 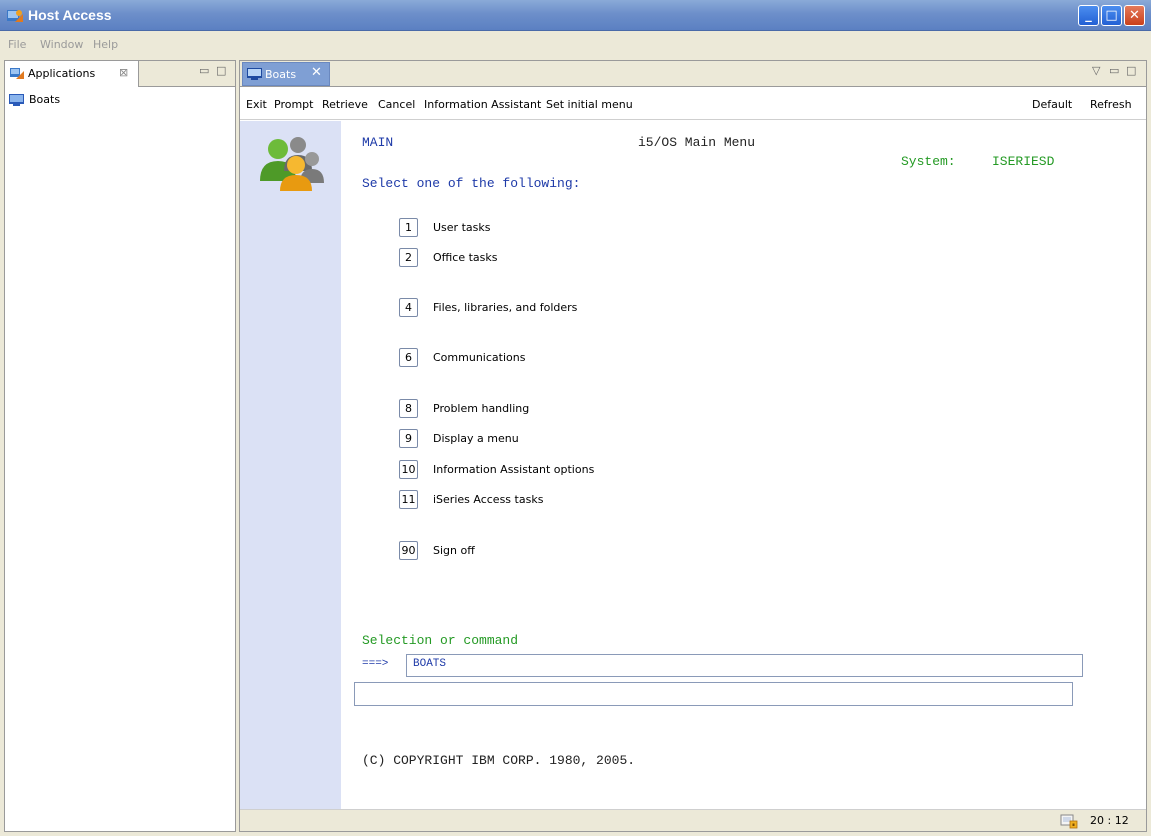 I want to click on option-label: iSeries Access tasks, so click(x=488, y=499).